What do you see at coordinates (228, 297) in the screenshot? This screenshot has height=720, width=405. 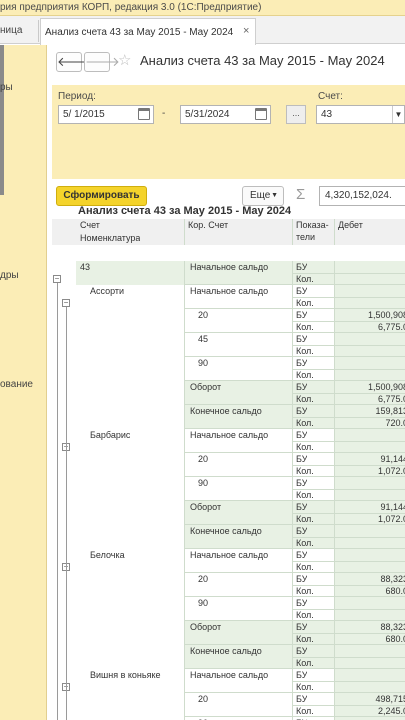 I see `table-row: Ассорти − Начальное сальдо БУ Кол.` at bounding box center [228, 297].